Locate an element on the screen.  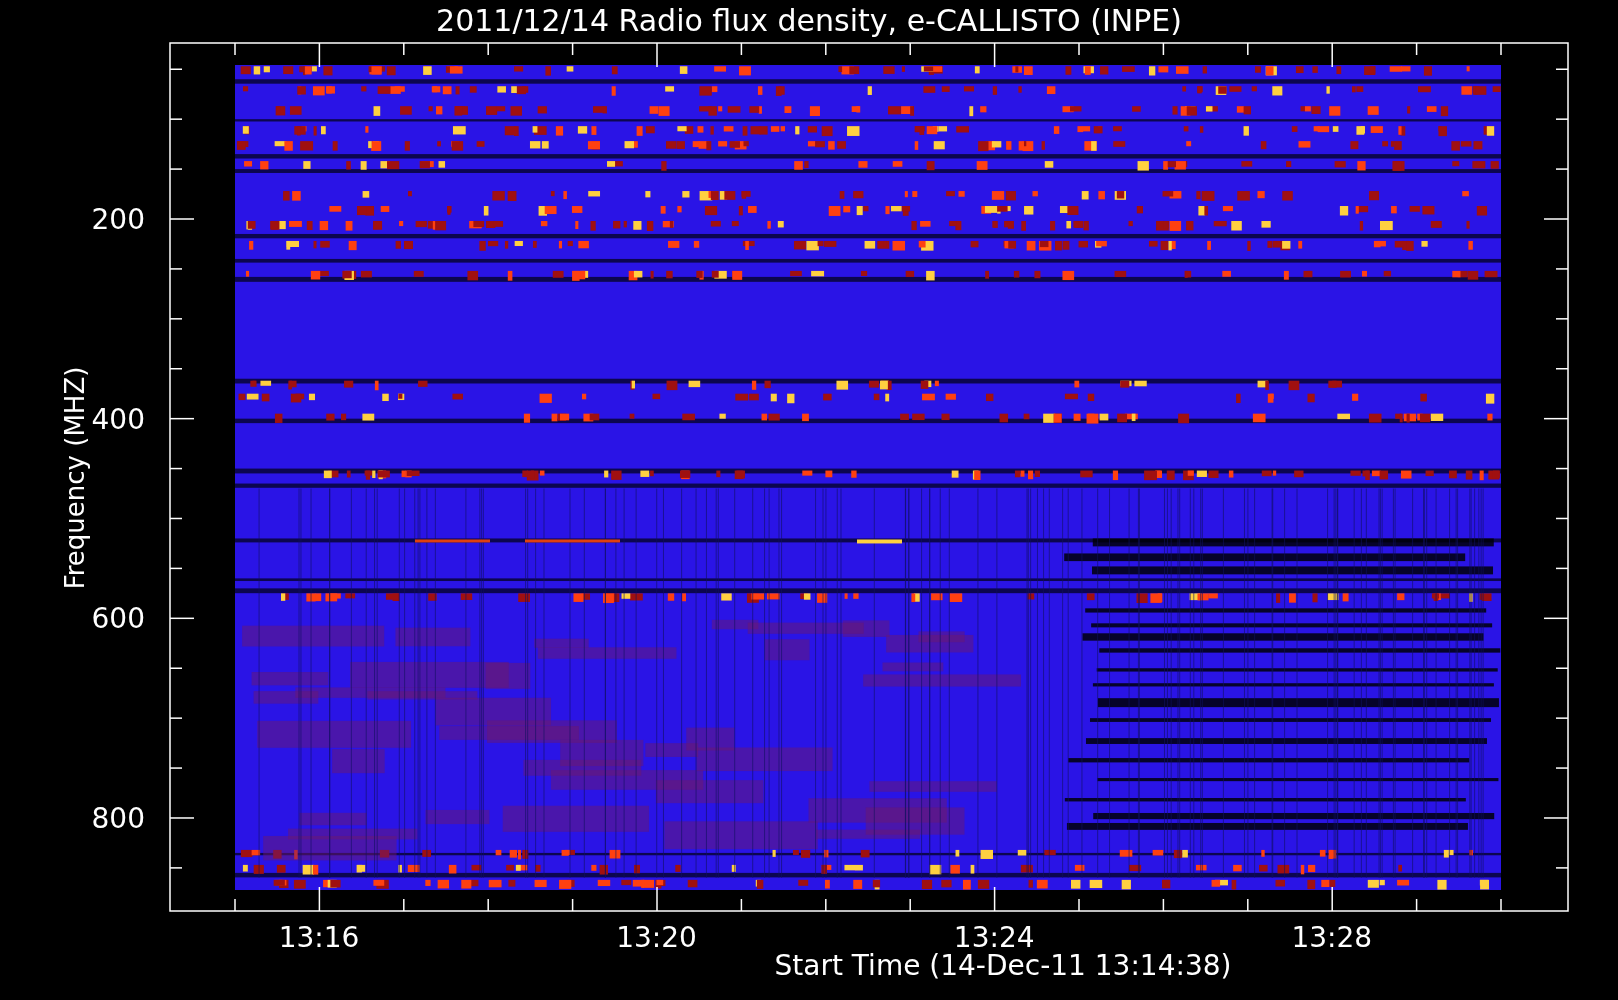
y-tick-label: 400 is located at coordinates (118, 419).